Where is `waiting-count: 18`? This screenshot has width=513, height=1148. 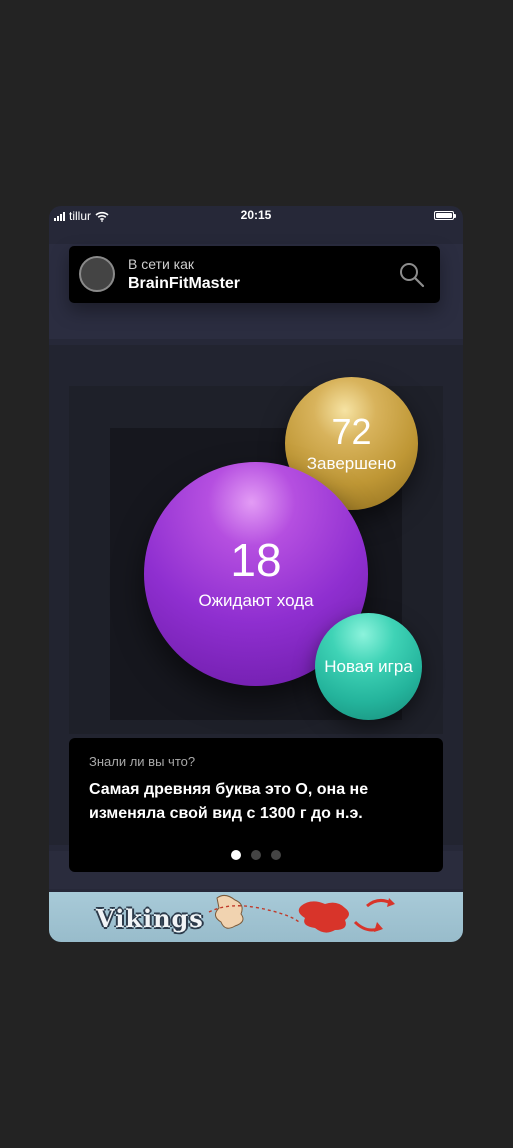 waiting-count: 18 is located at coordinates (256, 560).